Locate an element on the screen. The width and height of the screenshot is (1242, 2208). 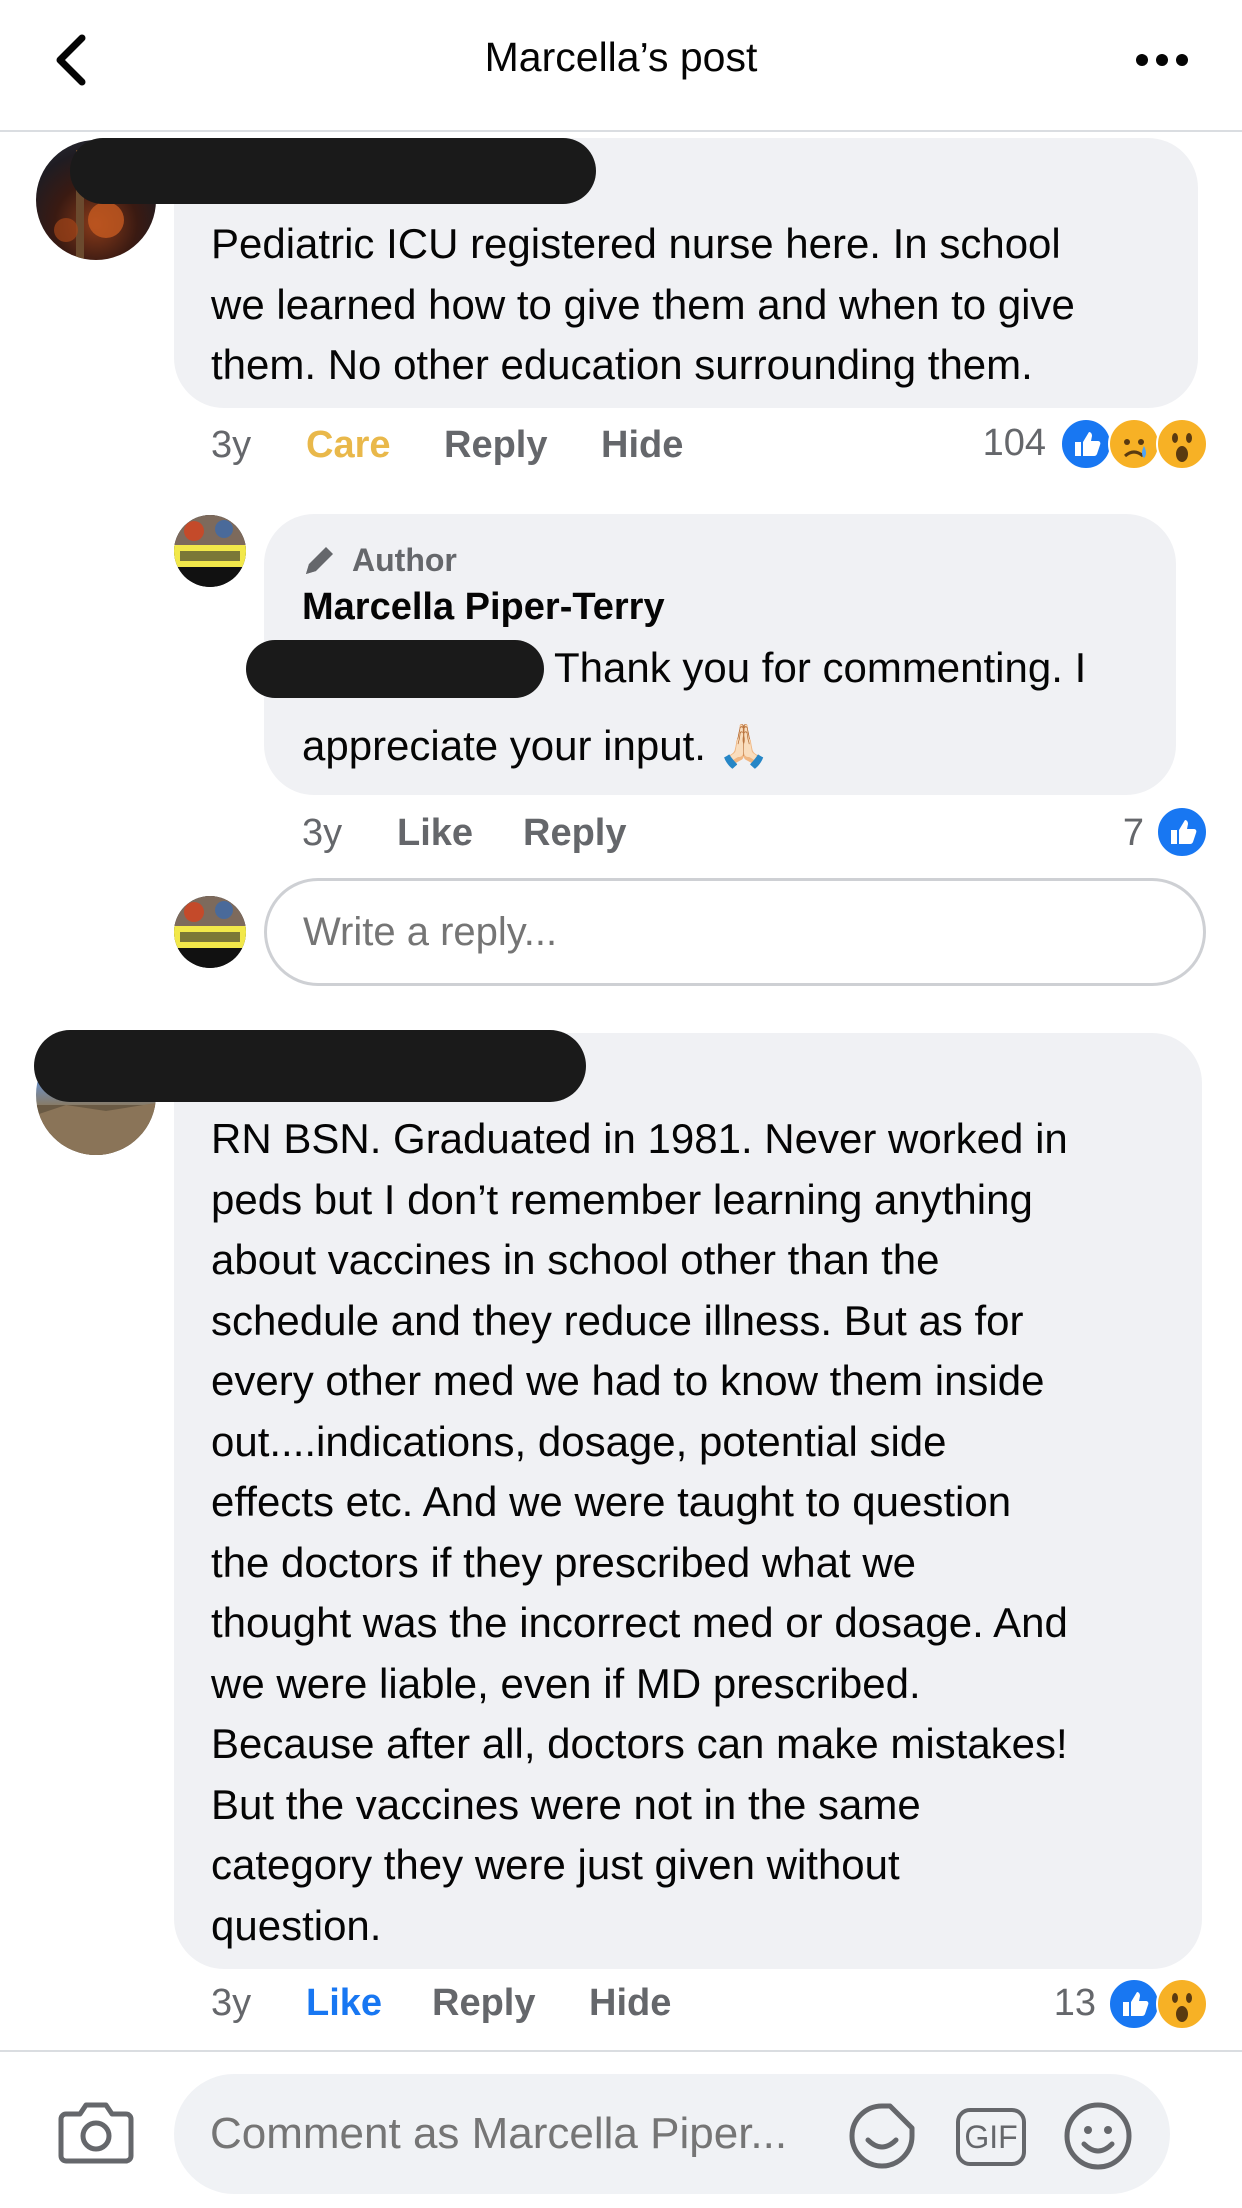
more-options-button is located at coordinates (1162, 60).